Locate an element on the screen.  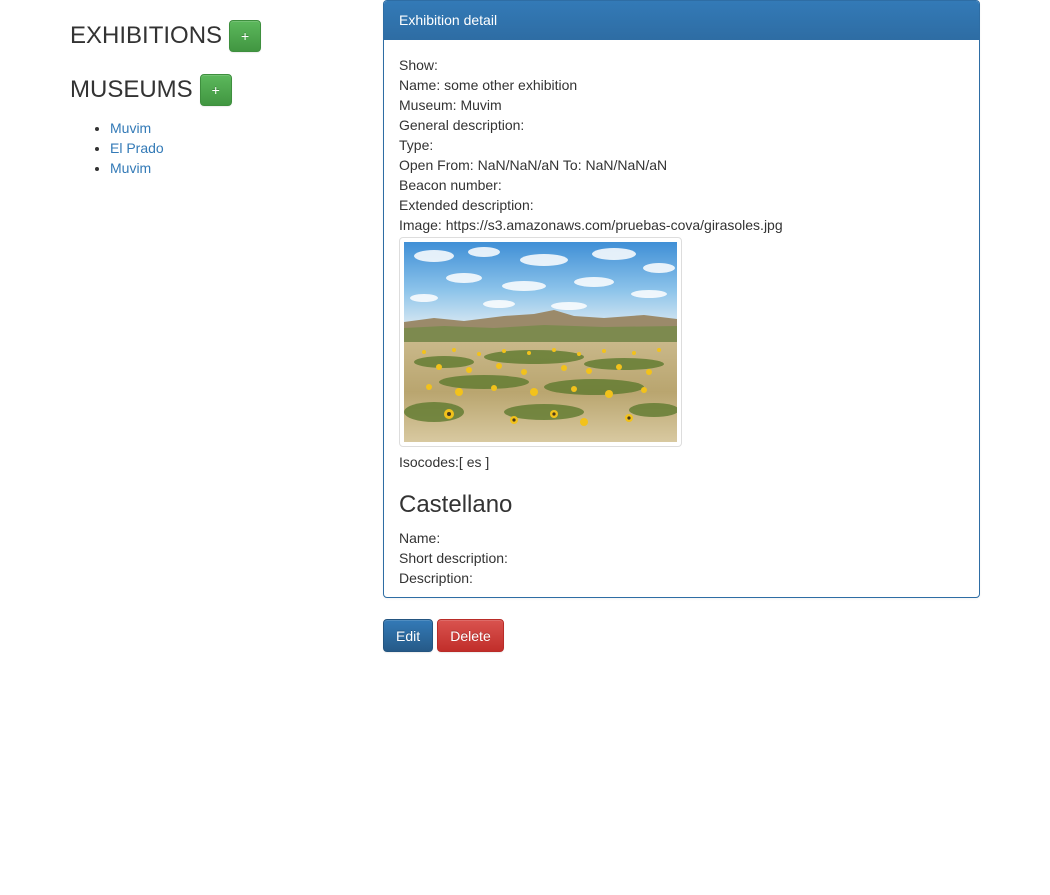
exhibitions-header: EXHIBITIONS + is located at coordinates (166, 36).